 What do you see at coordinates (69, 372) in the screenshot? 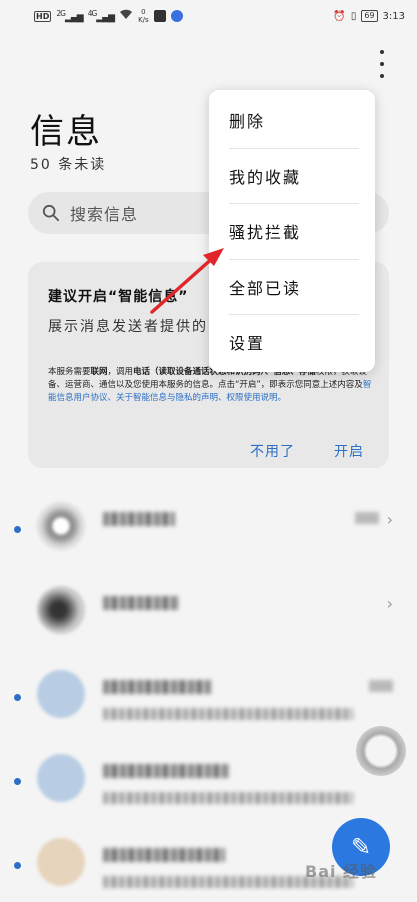
I see `fine-print-text: 本服务需要` at bounding box center [69, 372].